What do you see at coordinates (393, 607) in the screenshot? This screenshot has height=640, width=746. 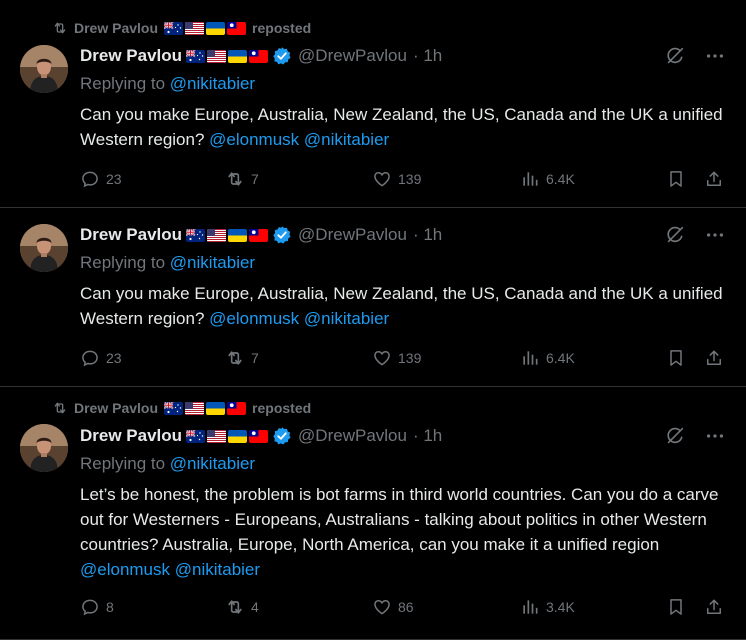 I see `like-button: 86` at bounding box center [393, 607].